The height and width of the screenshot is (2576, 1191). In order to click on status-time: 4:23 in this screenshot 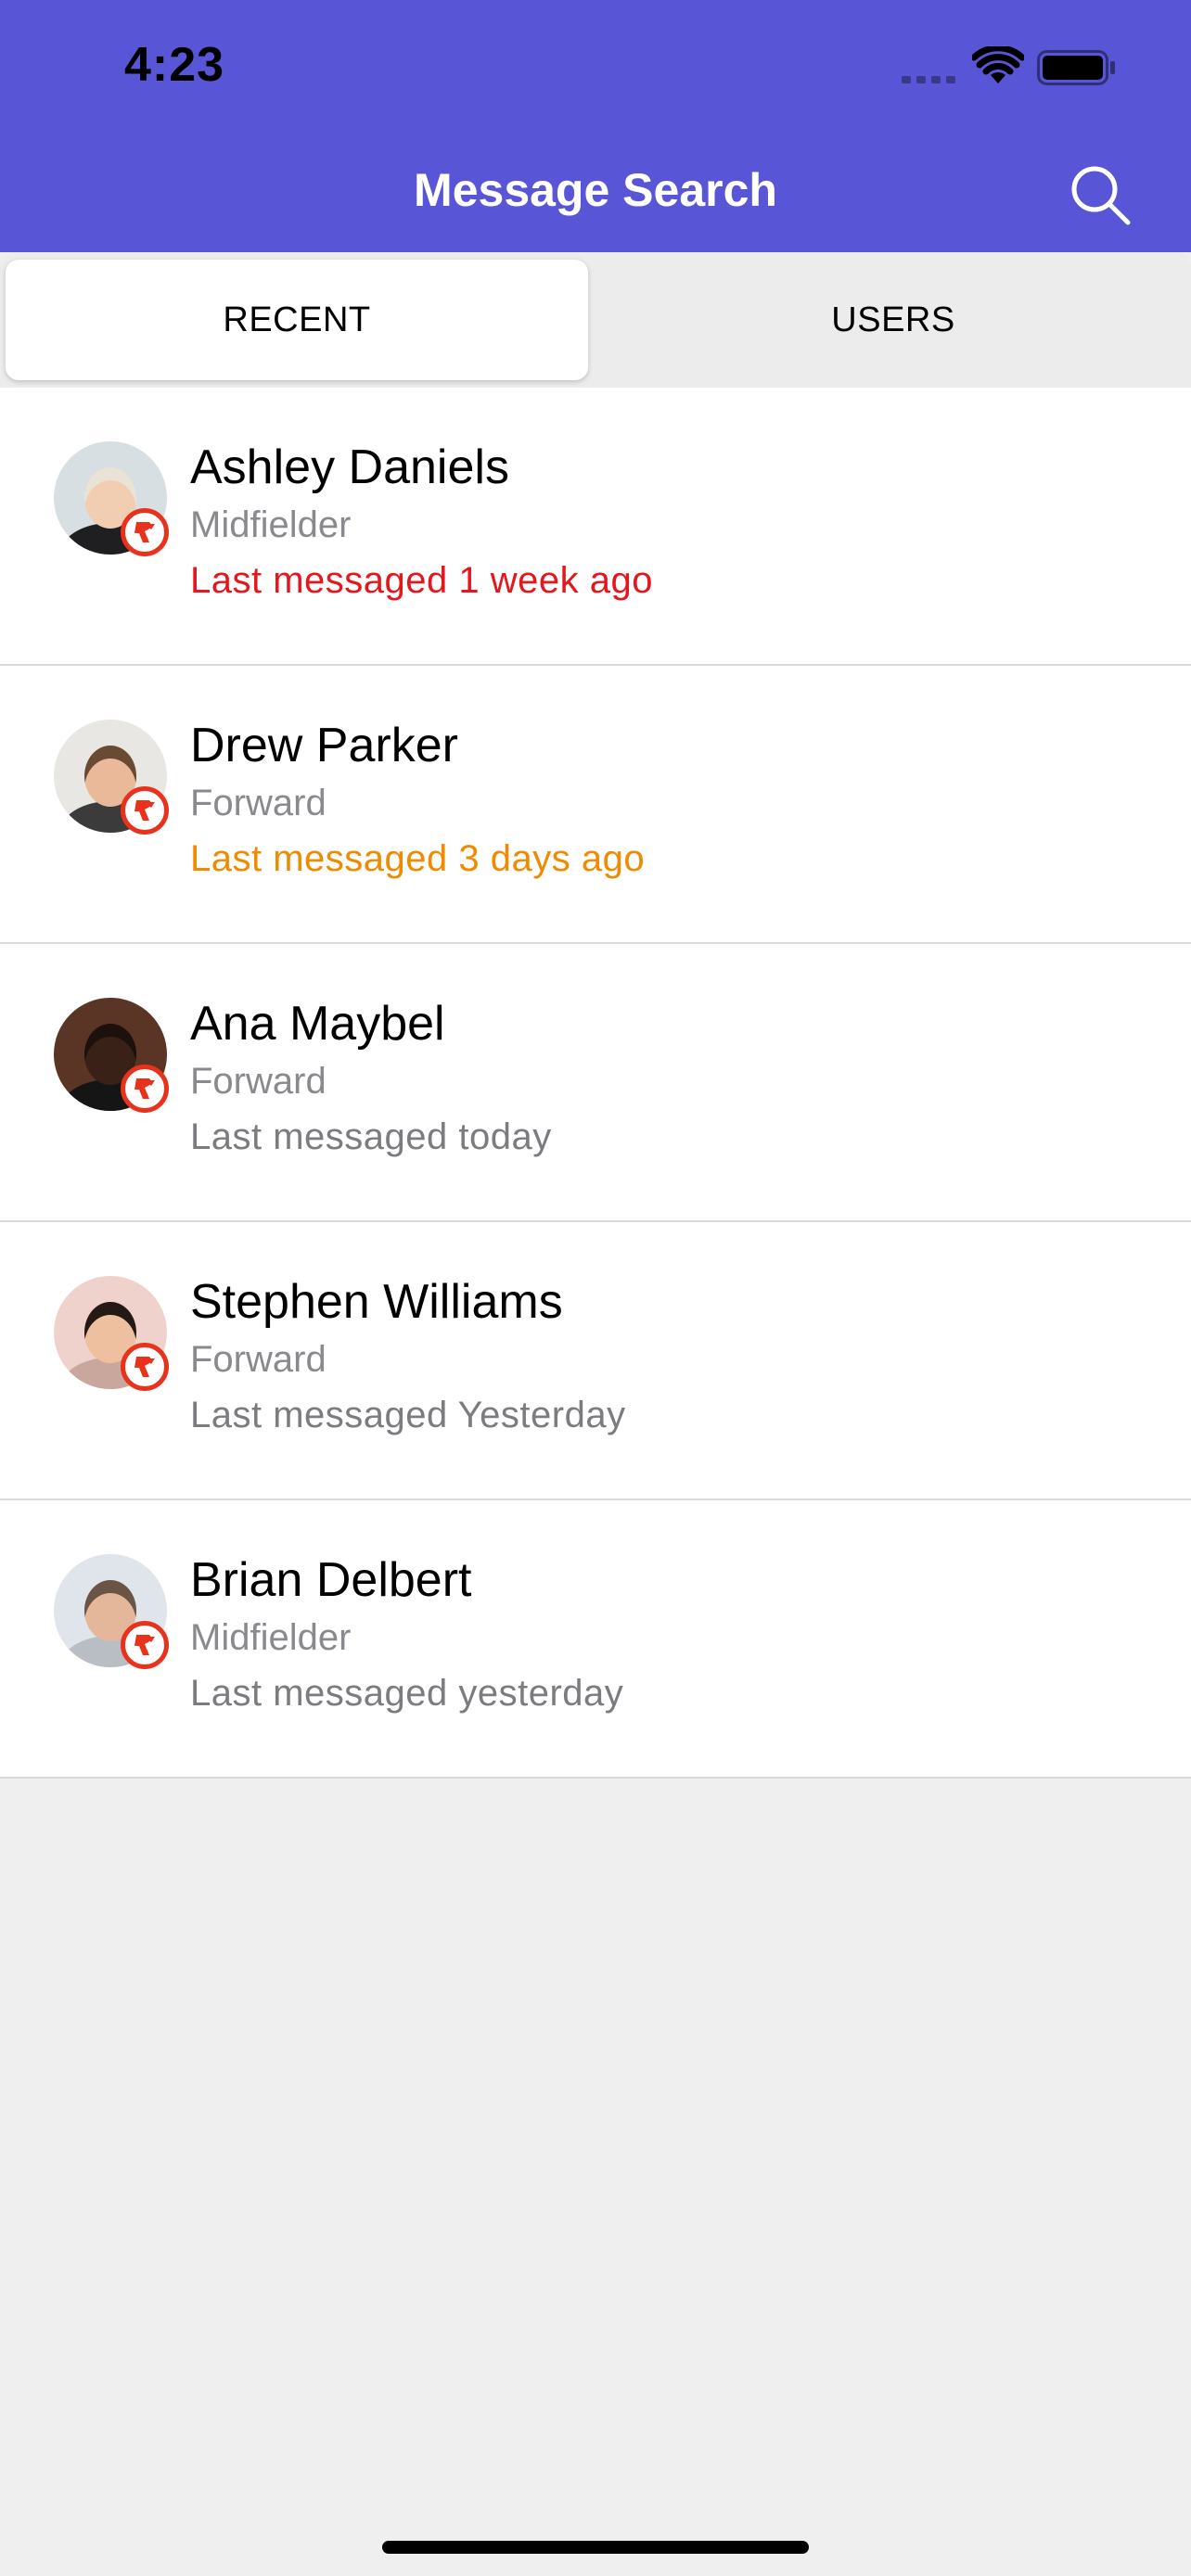, I will do `click(174, 65)`.